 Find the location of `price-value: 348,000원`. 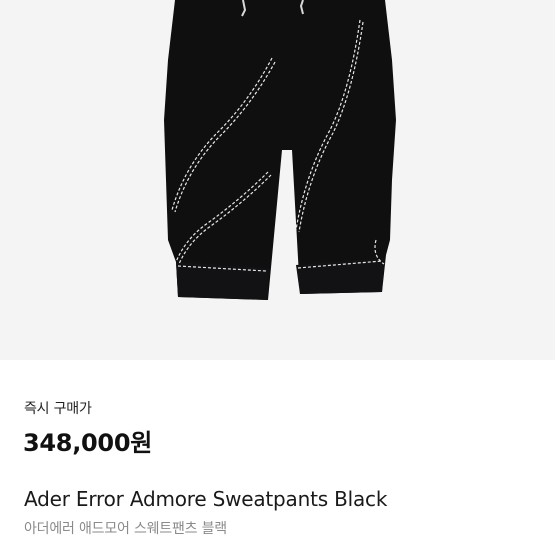

price-value: 348,000원 is located at coordinates (87, 443).